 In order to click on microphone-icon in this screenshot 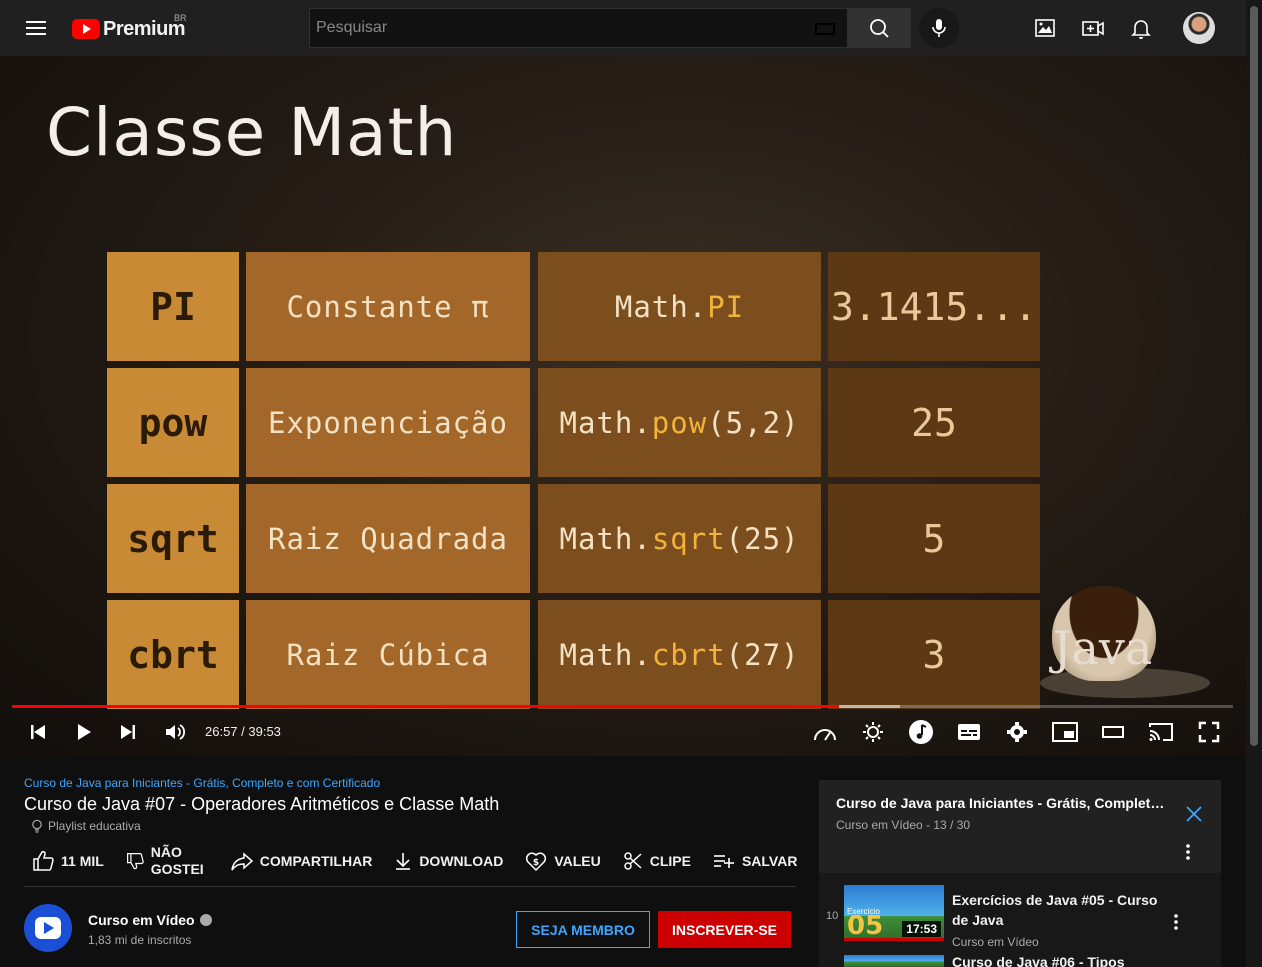, I will do `click(939, 28)`.